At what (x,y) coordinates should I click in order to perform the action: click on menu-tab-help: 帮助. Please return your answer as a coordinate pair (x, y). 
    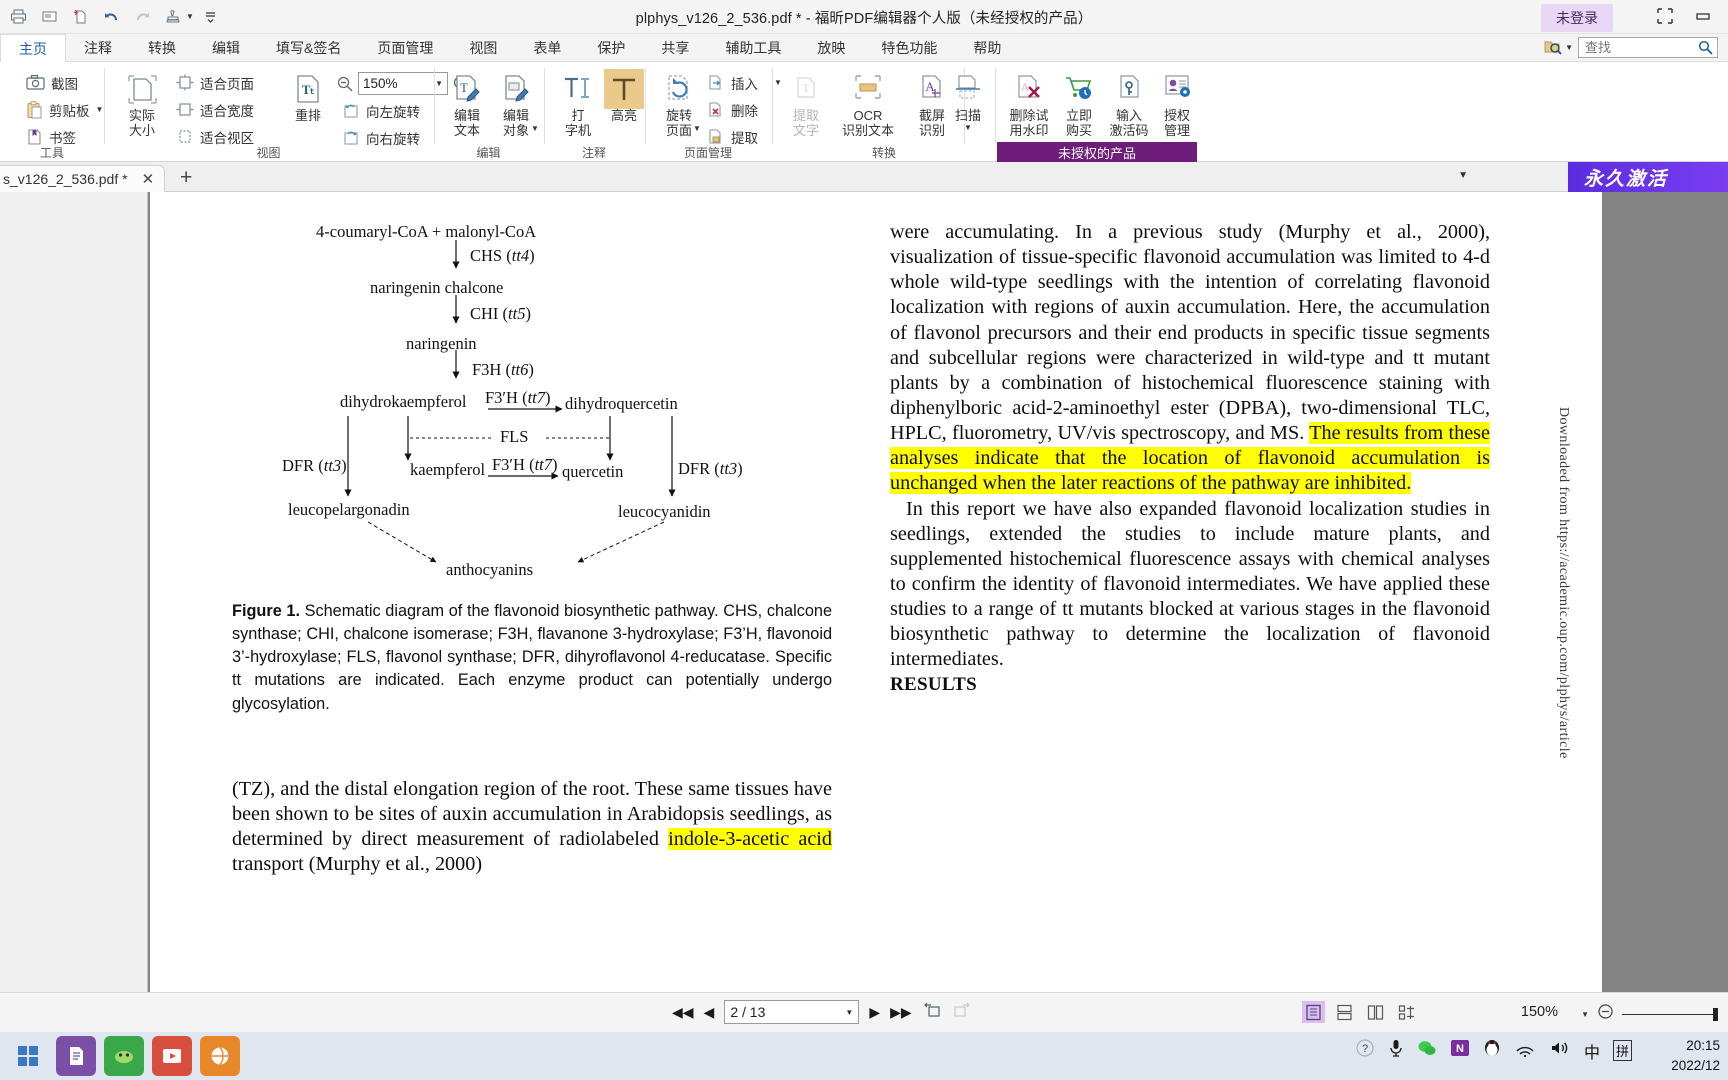
    Looking at the image, I should click on (987, 48).